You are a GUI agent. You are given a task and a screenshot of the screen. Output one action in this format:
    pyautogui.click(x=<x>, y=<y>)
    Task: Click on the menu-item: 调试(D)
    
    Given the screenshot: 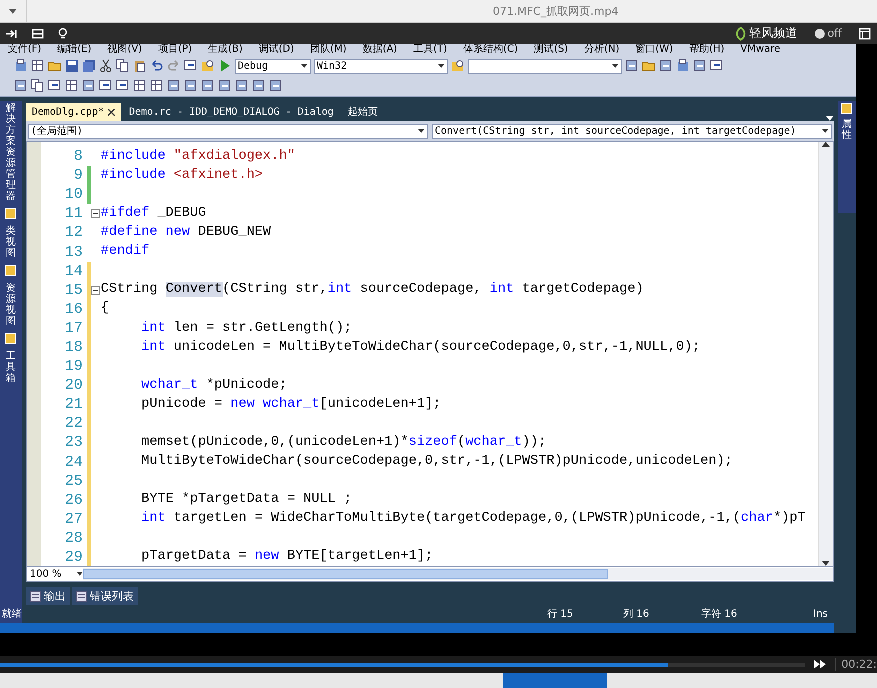 What is the action you would take?
    pyautogui.click(x=276, y=50)
    